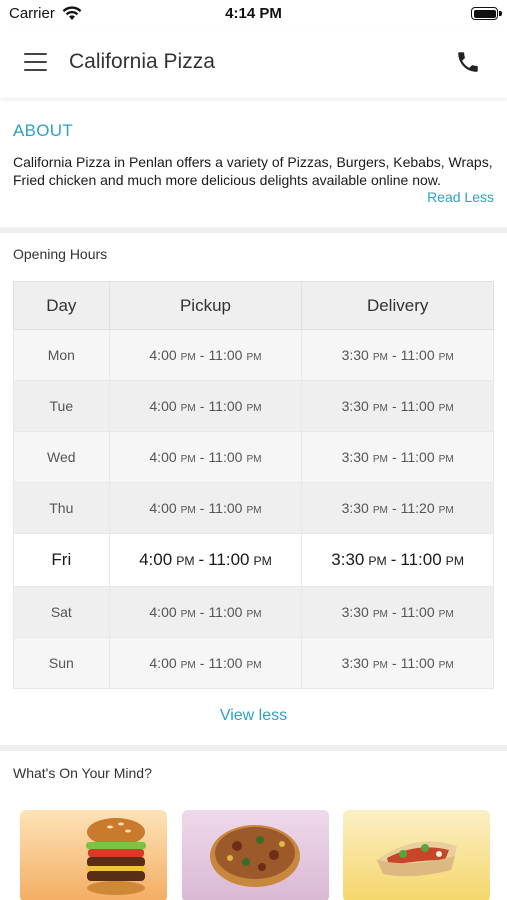 The height and width of the screenshot is (900, 507). I want to click on category-card-burger, so click(93, 855).